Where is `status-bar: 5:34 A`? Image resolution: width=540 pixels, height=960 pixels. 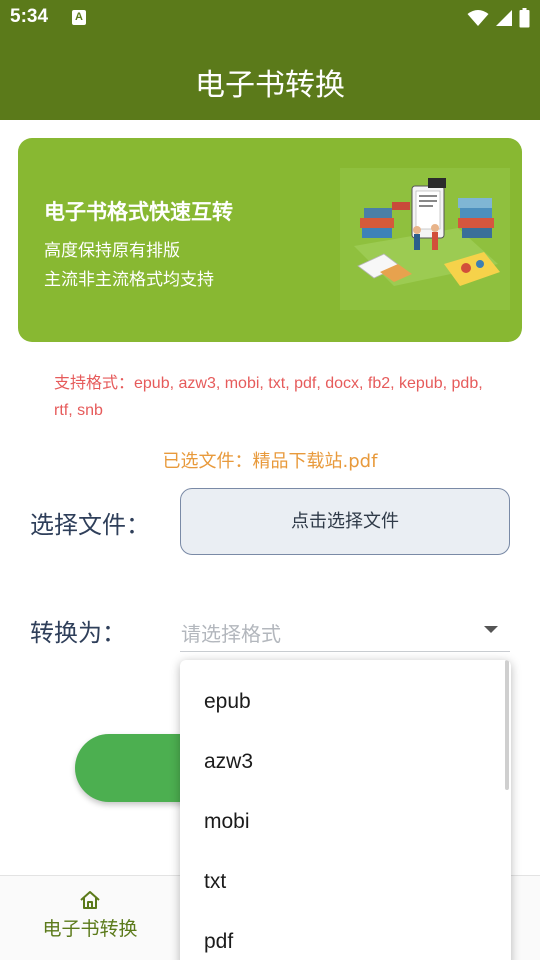
status-bar: 5:34 A is located at coordinates (270, 18).